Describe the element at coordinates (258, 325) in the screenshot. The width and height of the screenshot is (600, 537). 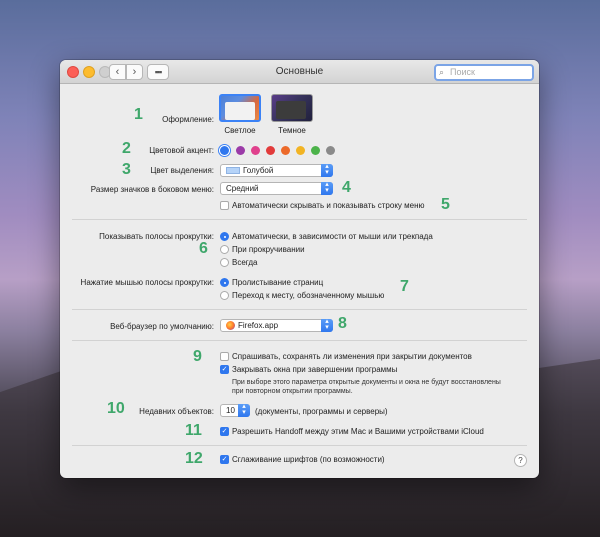
I see `default-browser-value: Firefox.app` at that location.